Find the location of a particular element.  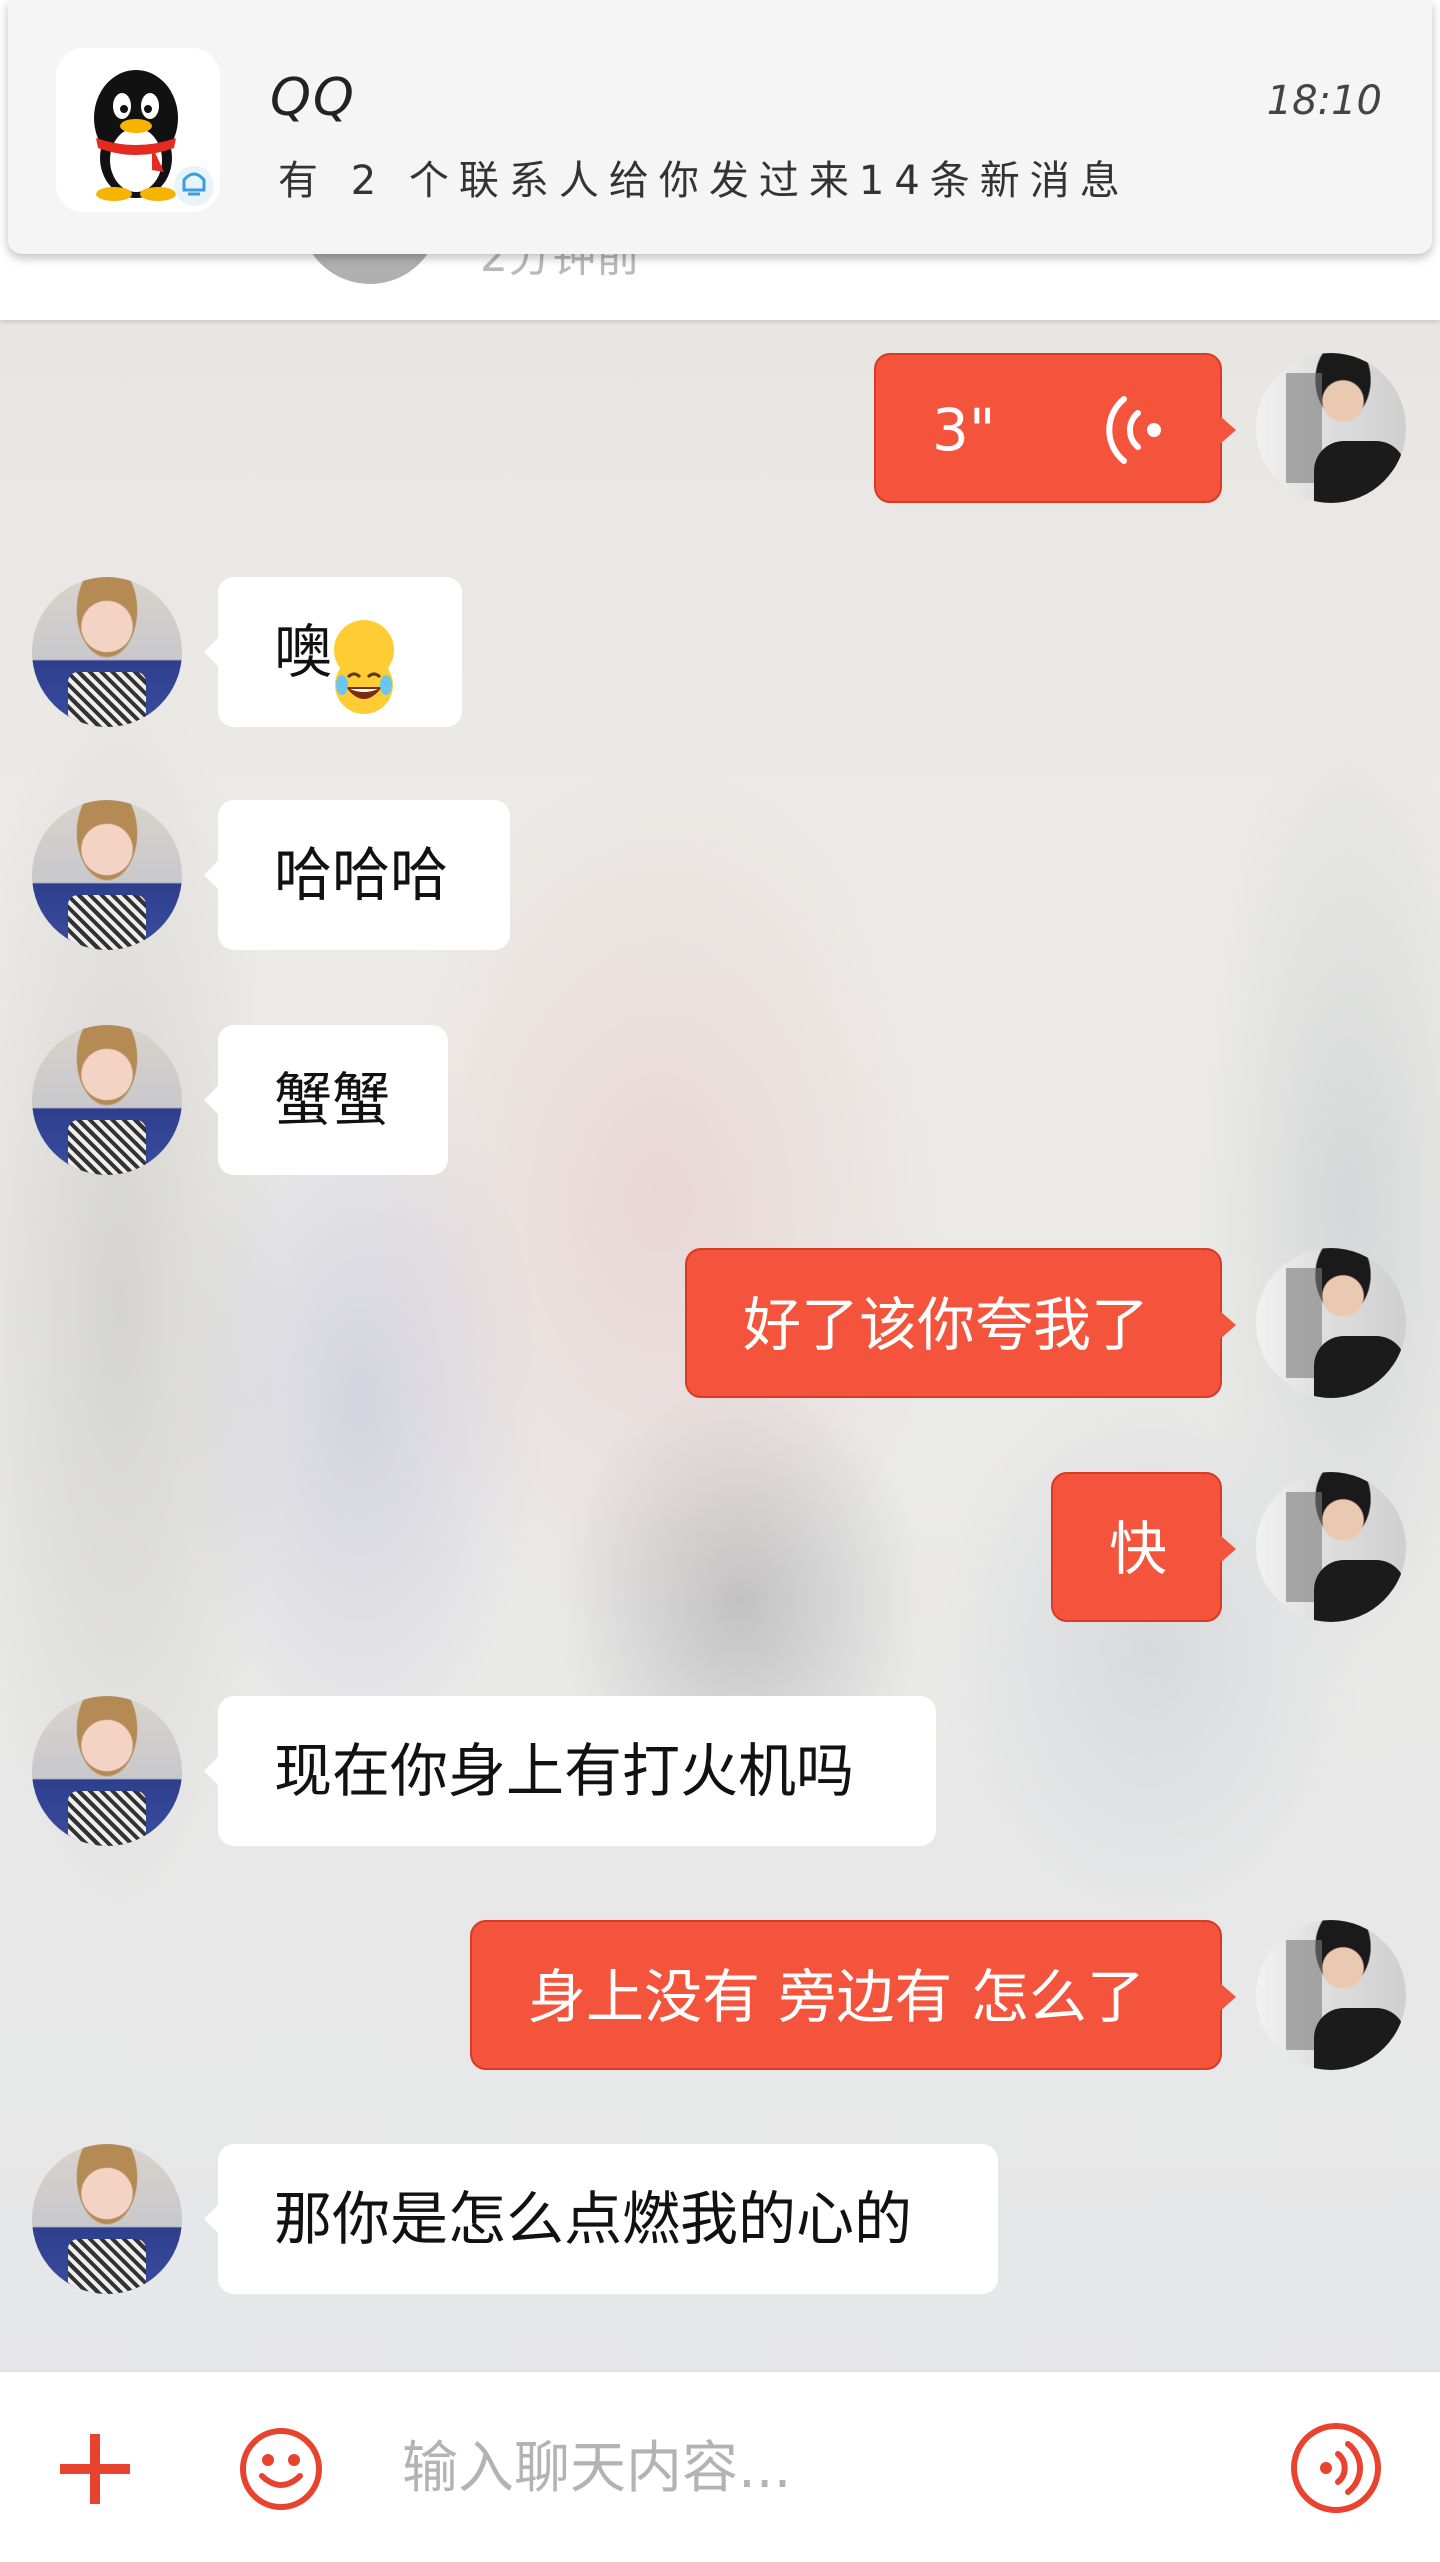

message-bubble: 蟹蟹 is located at coordinates (326, 1100).